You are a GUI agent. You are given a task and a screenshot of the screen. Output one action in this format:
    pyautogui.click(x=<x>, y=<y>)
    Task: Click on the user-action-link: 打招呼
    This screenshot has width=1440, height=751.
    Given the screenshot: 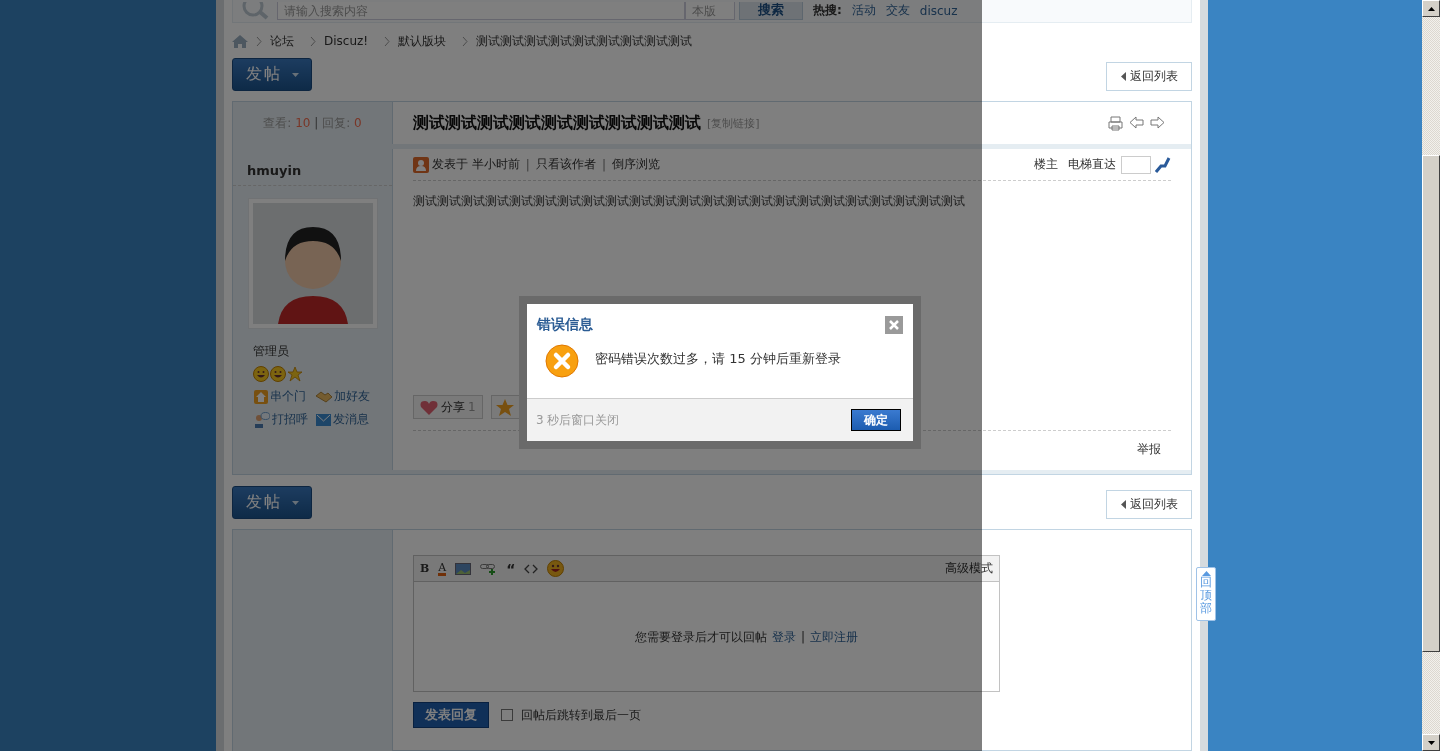 What is the action you would take?
    pyautogui.click(x=290, y=419)
    